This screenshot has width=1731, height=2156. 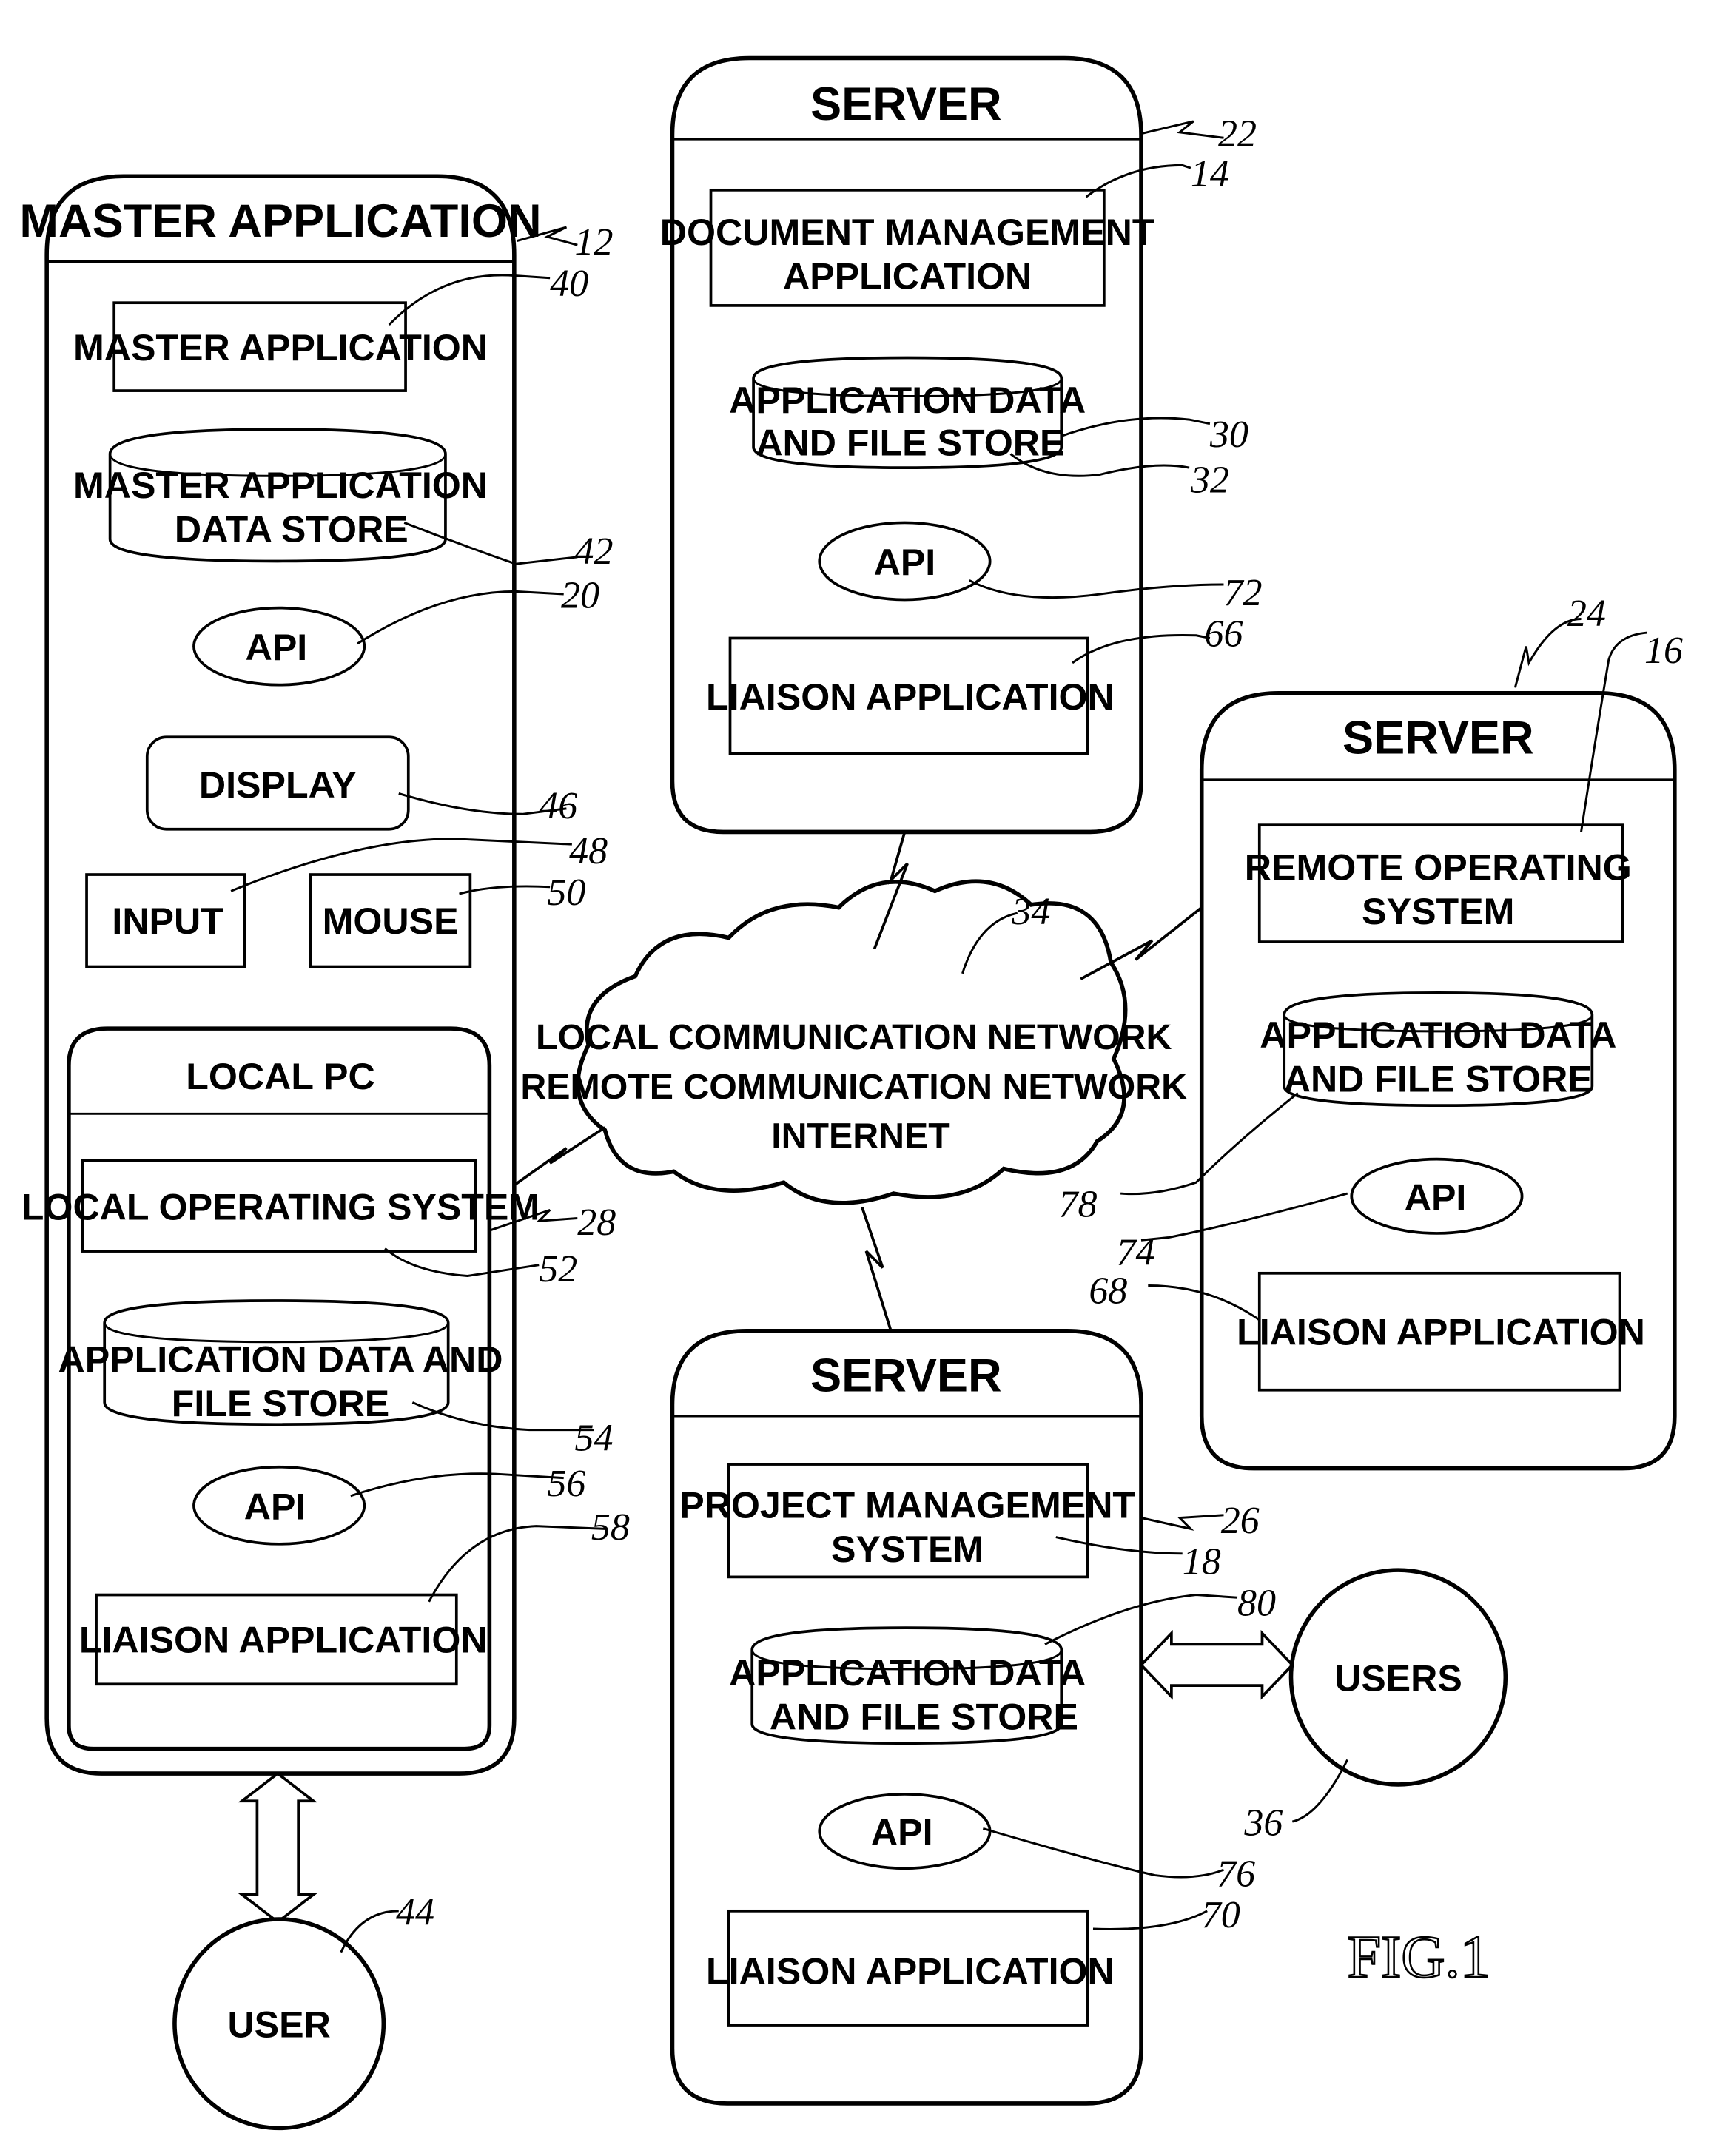 I want to click on link-project-server-network, so click(x=877, y=1269).